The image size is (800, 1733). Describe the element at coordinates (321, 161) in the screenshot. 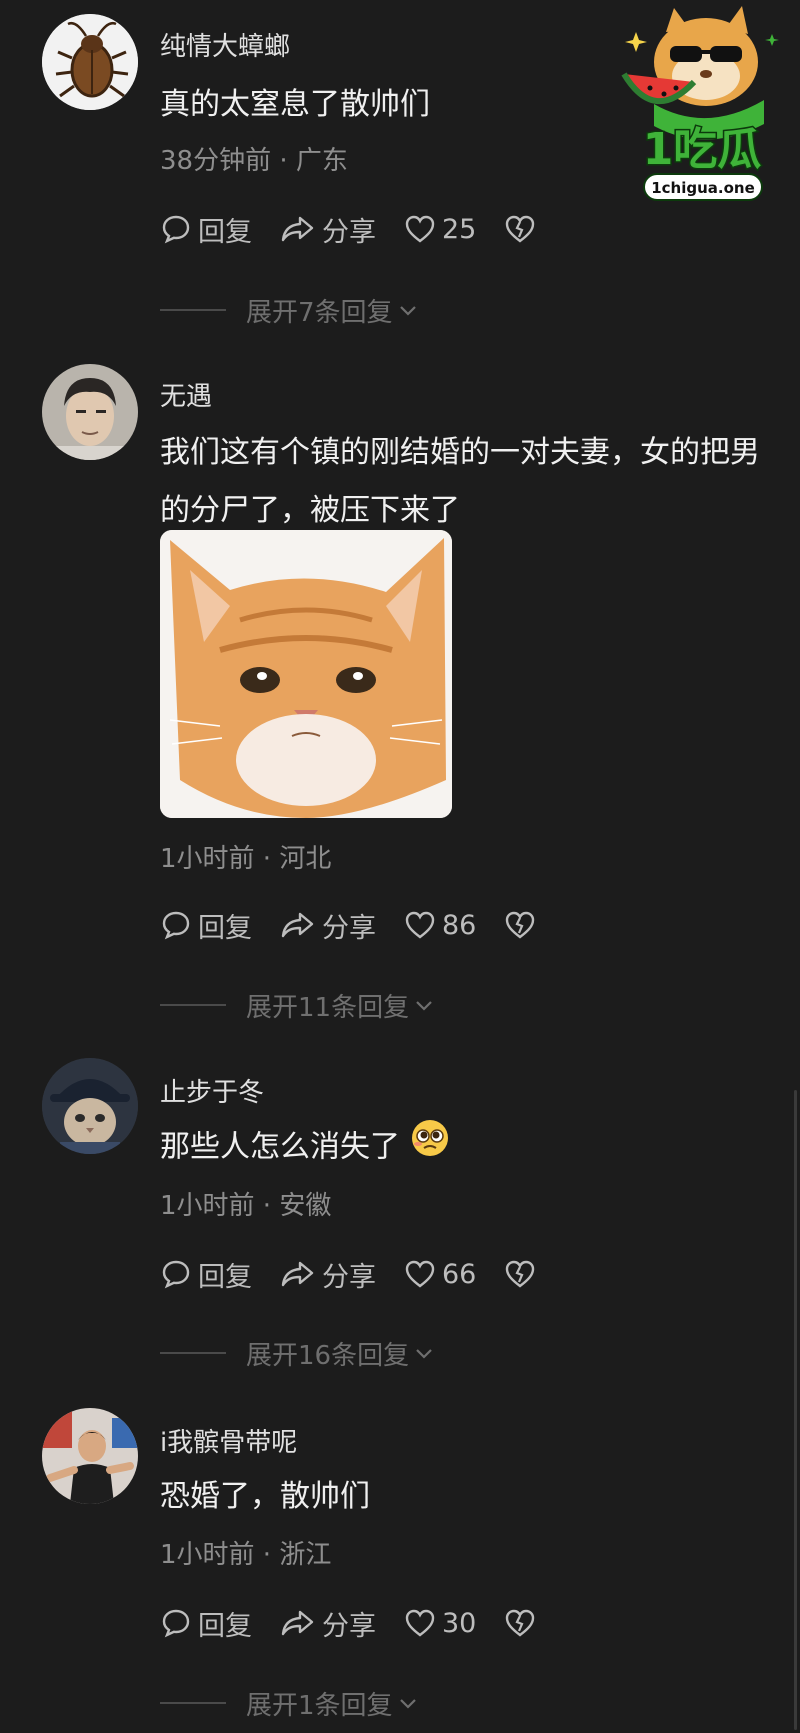

I see `comment-location: 广东` at that location.